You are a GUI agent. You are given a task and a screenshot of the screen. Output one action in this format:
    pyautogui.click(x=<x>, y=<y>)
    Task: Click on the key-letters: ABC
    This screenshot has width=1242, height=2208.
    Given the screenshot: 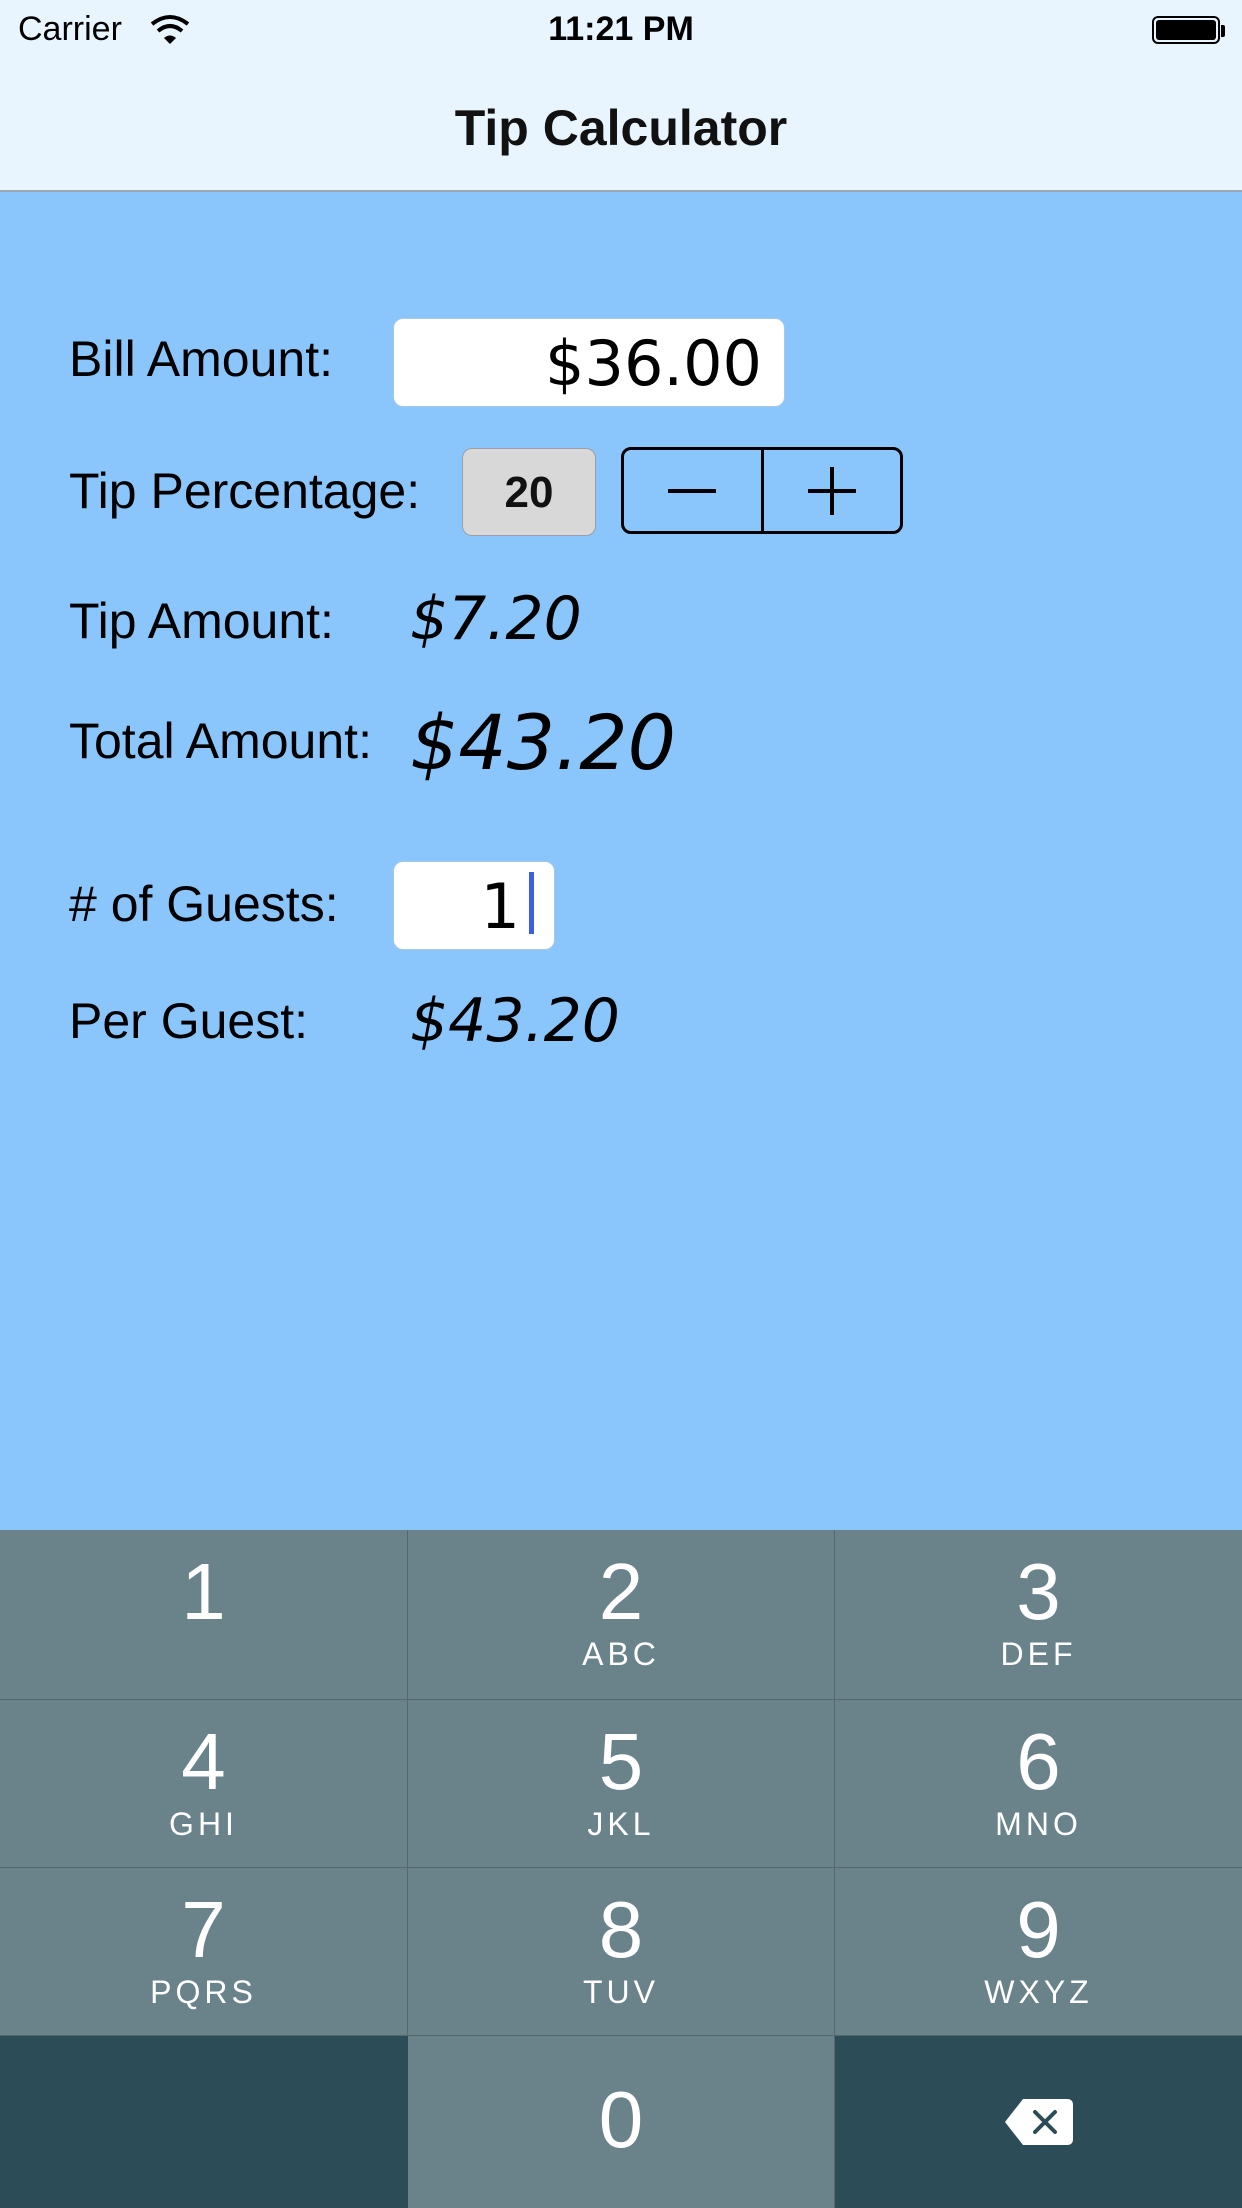 What is the action you would take?
    pyautogui.click(x=621, y=1654)
    